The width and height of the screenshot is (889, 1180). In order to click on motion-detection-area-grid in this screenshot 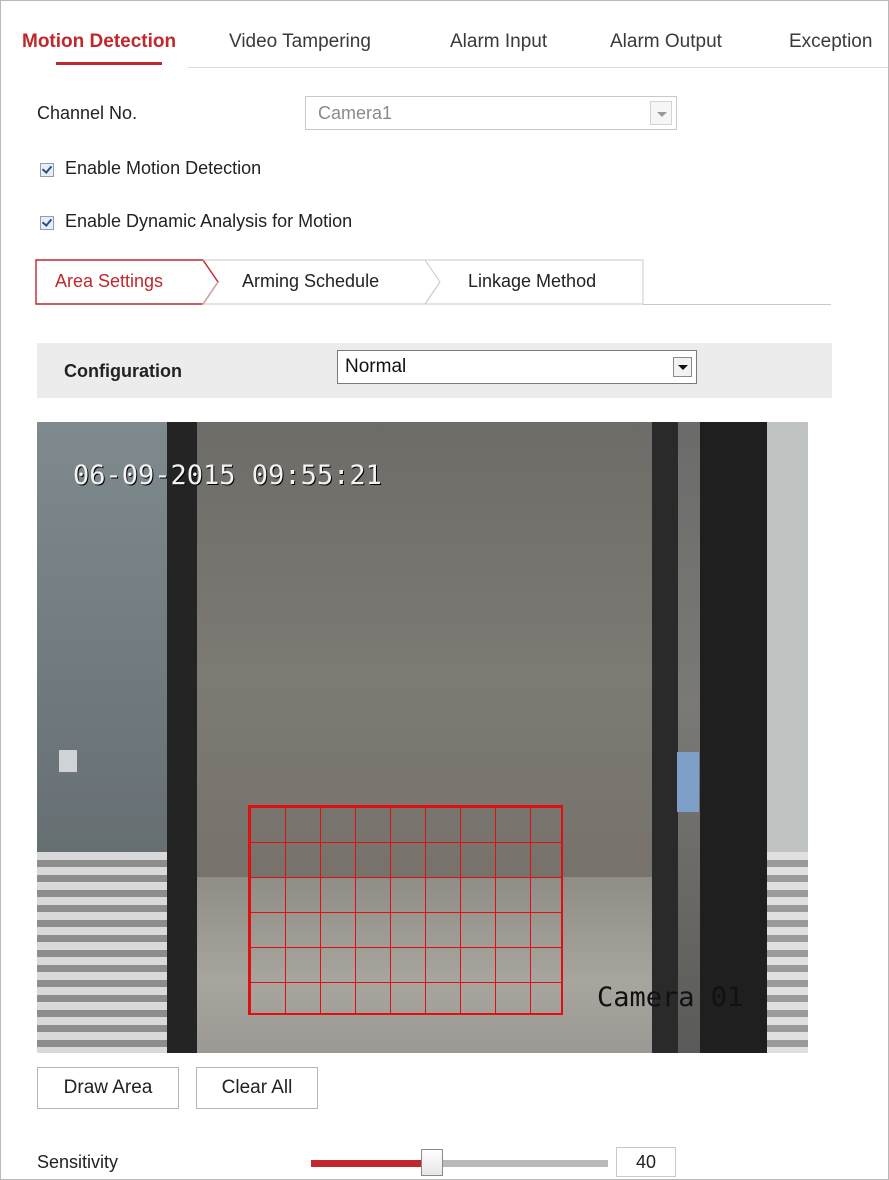, I will do `click(405, 910)`.